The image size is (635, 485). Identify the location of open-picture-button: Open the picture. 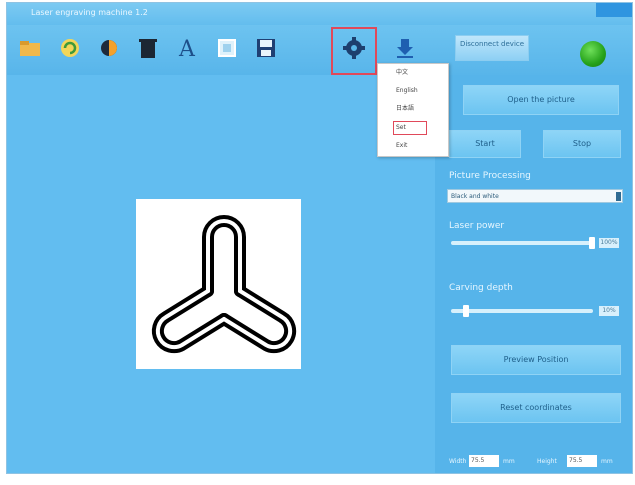
(541, 100).